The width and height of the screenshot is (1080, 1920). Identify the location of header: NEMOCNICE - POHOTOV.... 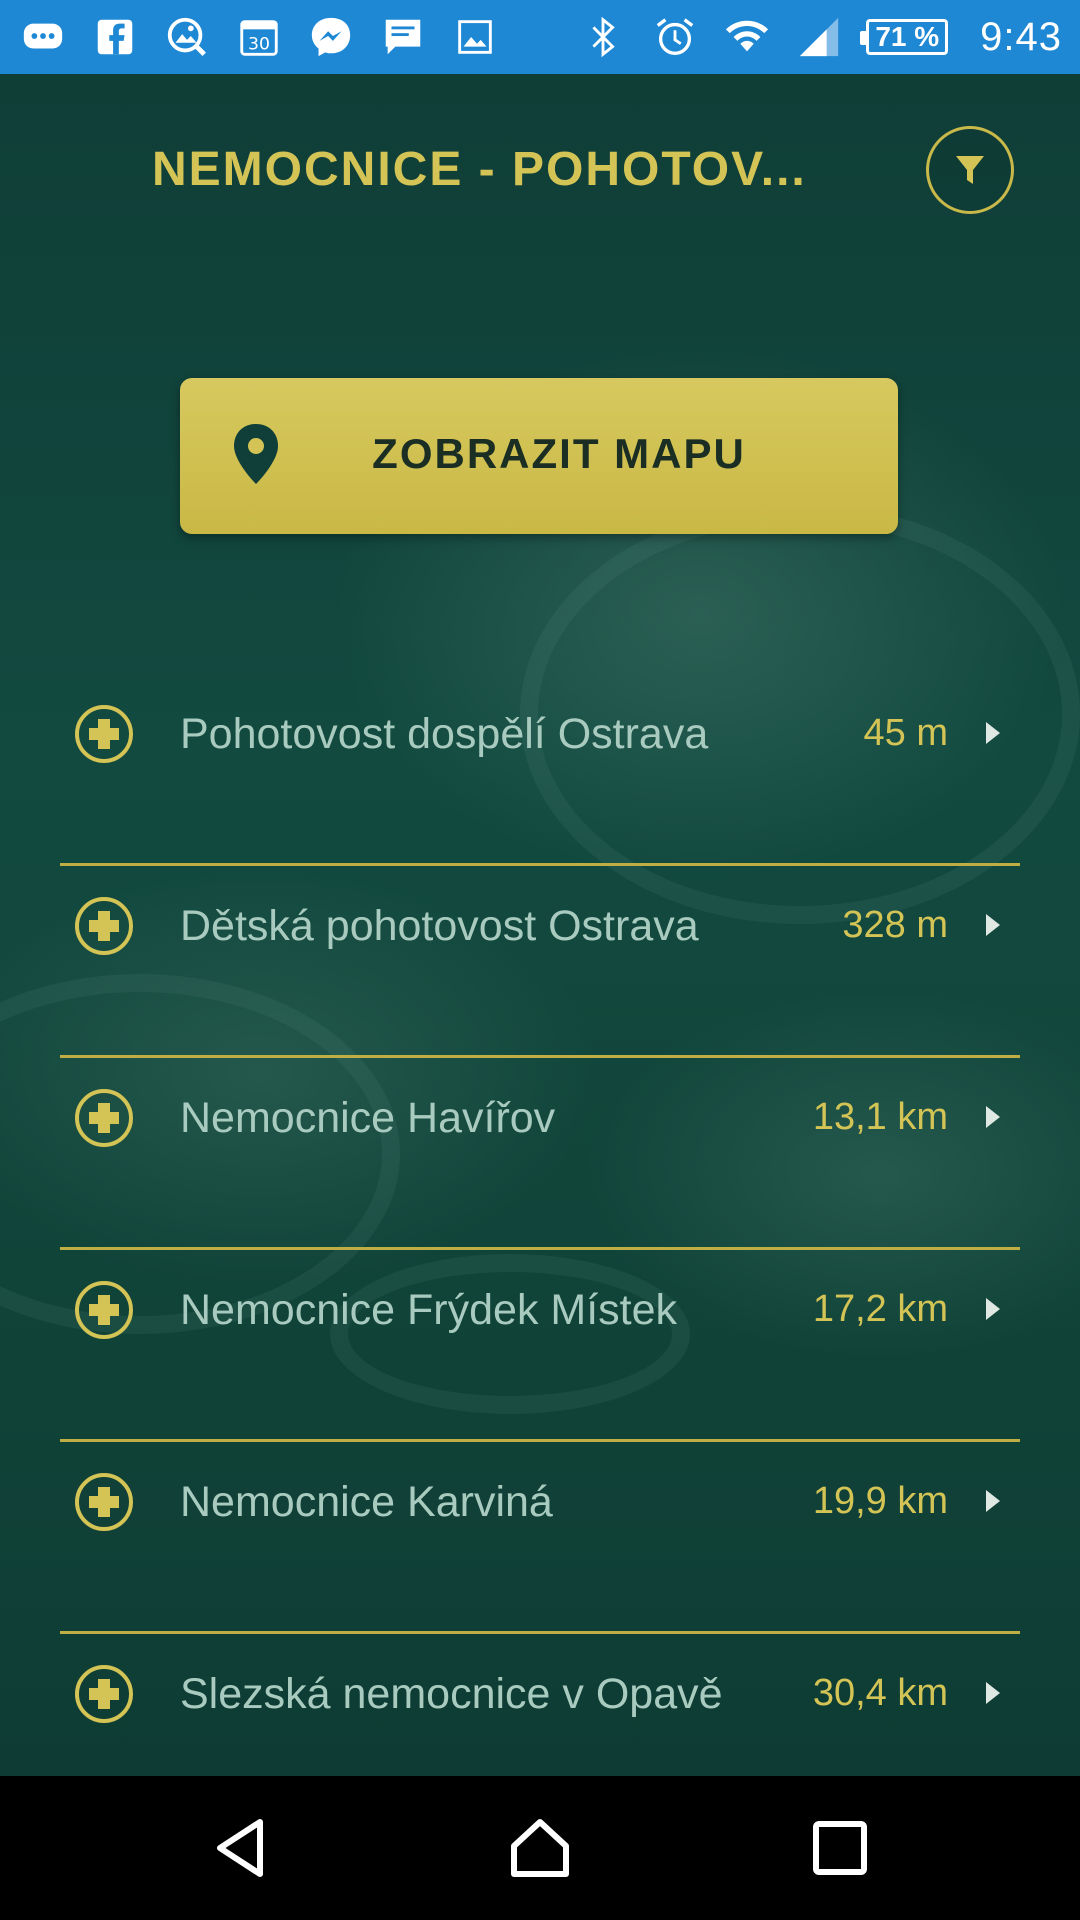
(540, 169).